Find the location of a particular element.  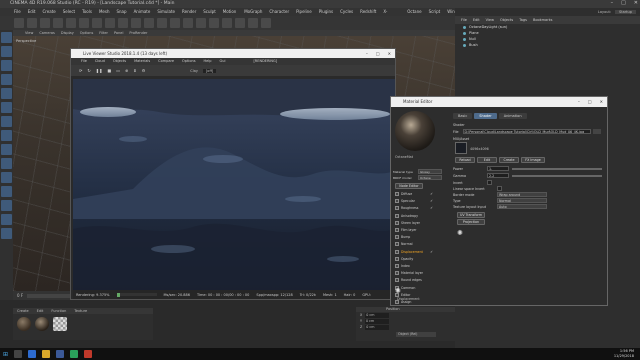

channel-row: Opacity is located at coordinates (414, 259).